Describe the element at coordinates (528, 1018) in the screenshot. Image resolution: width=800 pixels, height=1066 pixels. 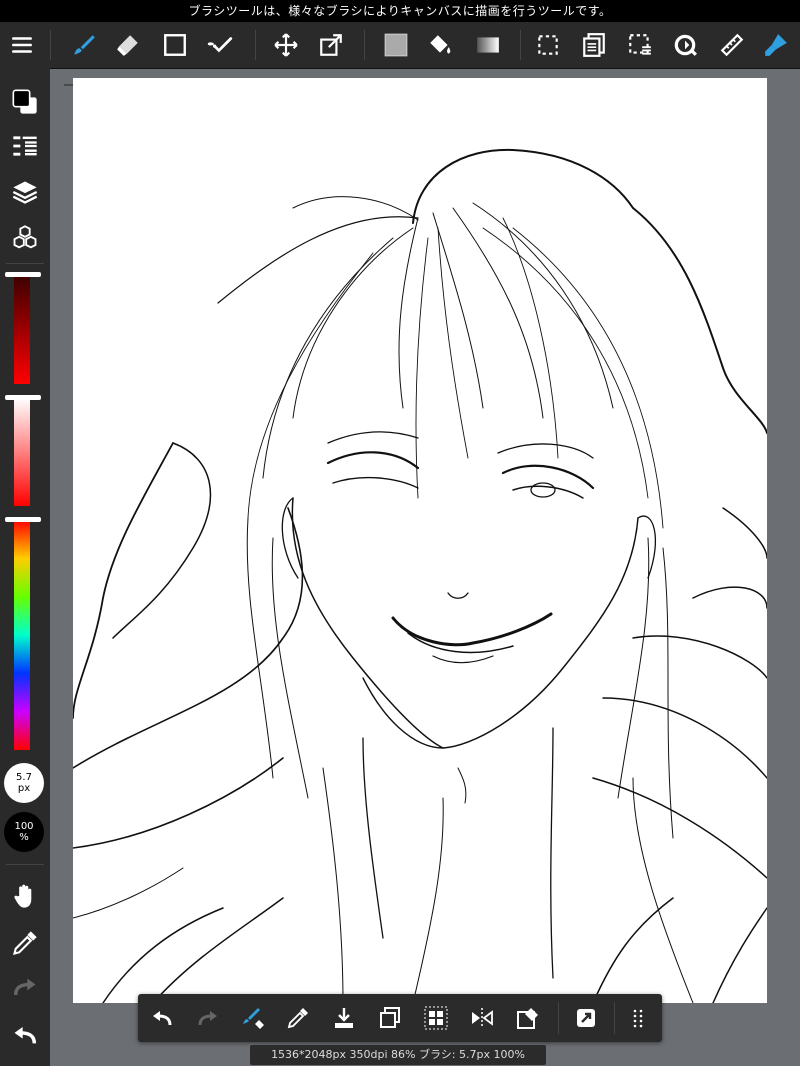
I see `clear-icon` at that location.